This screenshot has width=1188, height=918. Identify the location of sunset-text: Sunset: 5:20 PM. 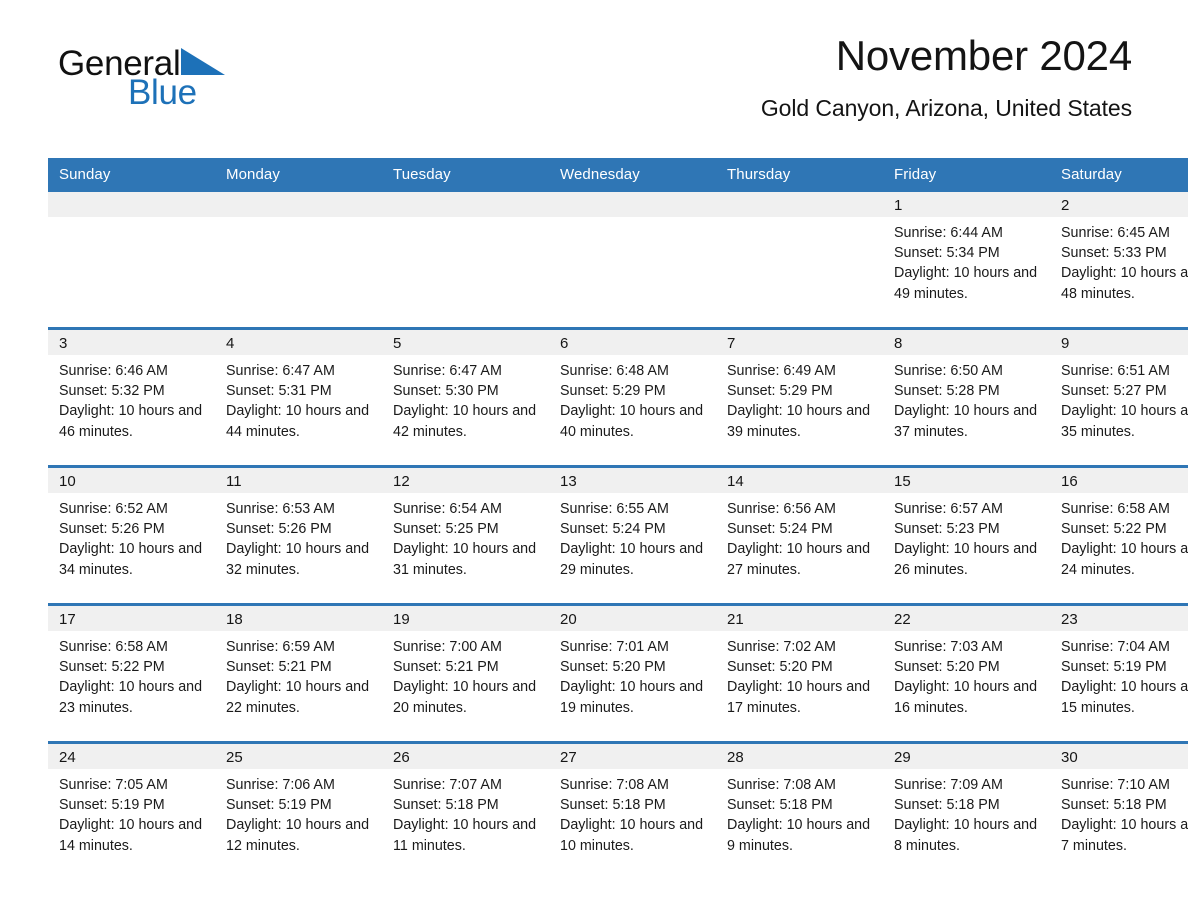
(947, 667).